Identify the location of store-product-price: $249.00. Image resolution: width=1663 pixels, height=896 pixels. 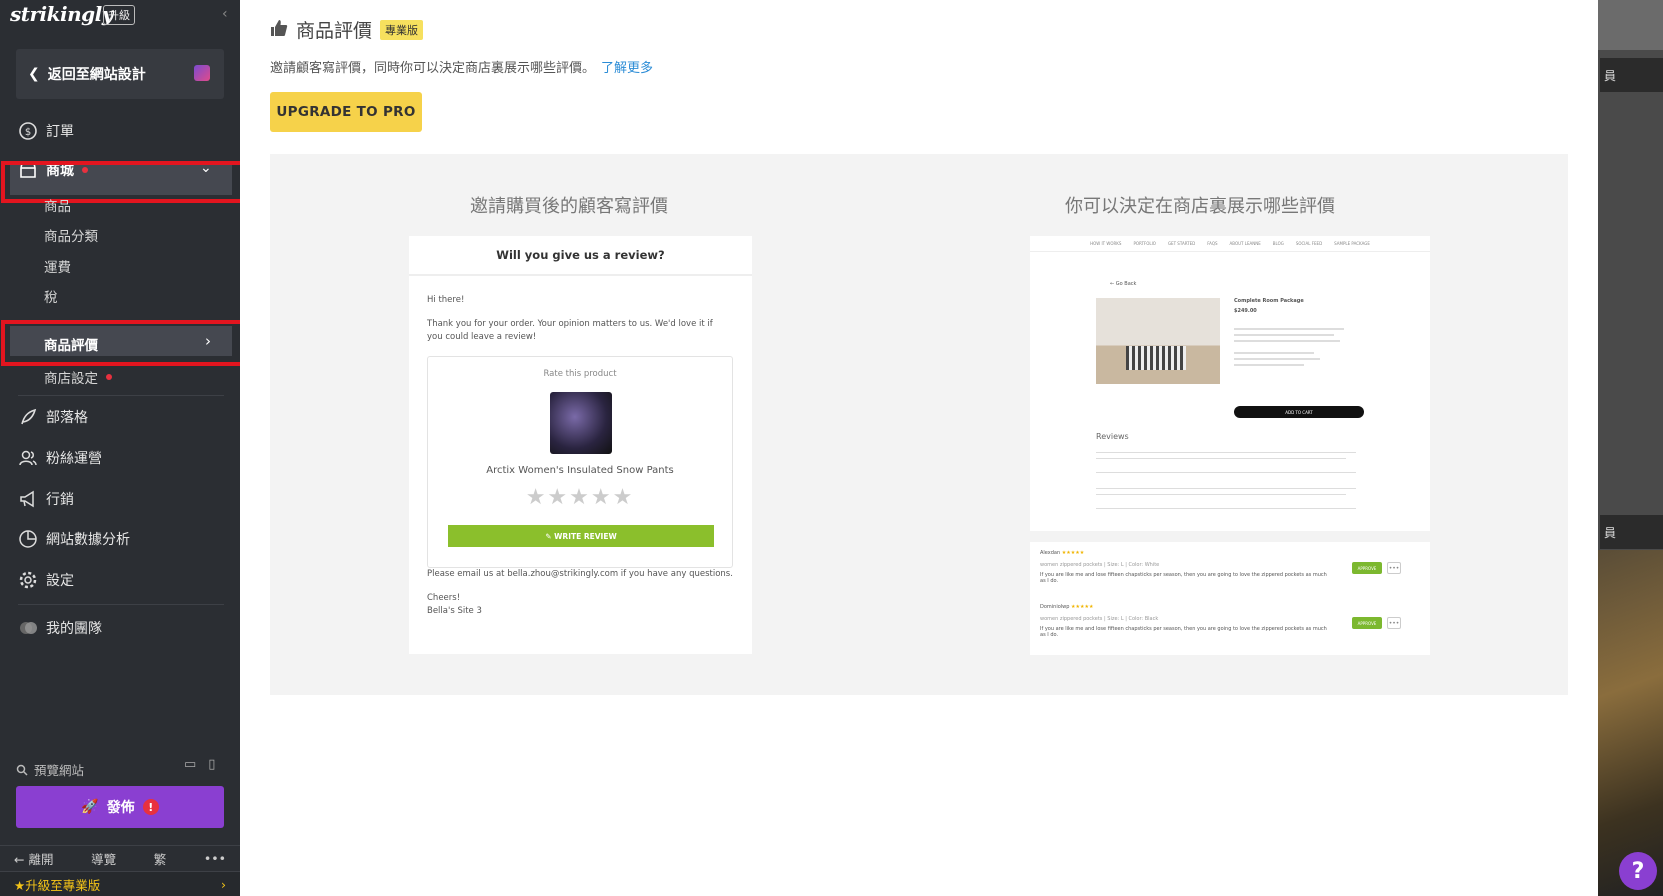
(1245, 311).